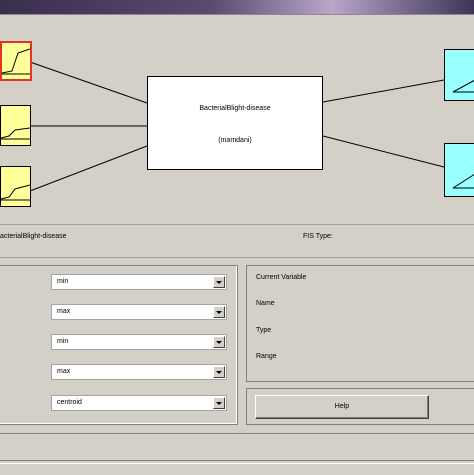 This screenshot has width=474, height=475. What do you see at coordinates (266, 356) in the screenshot?
I see `variable-range-label: Range` at bounding box center [266, 356].